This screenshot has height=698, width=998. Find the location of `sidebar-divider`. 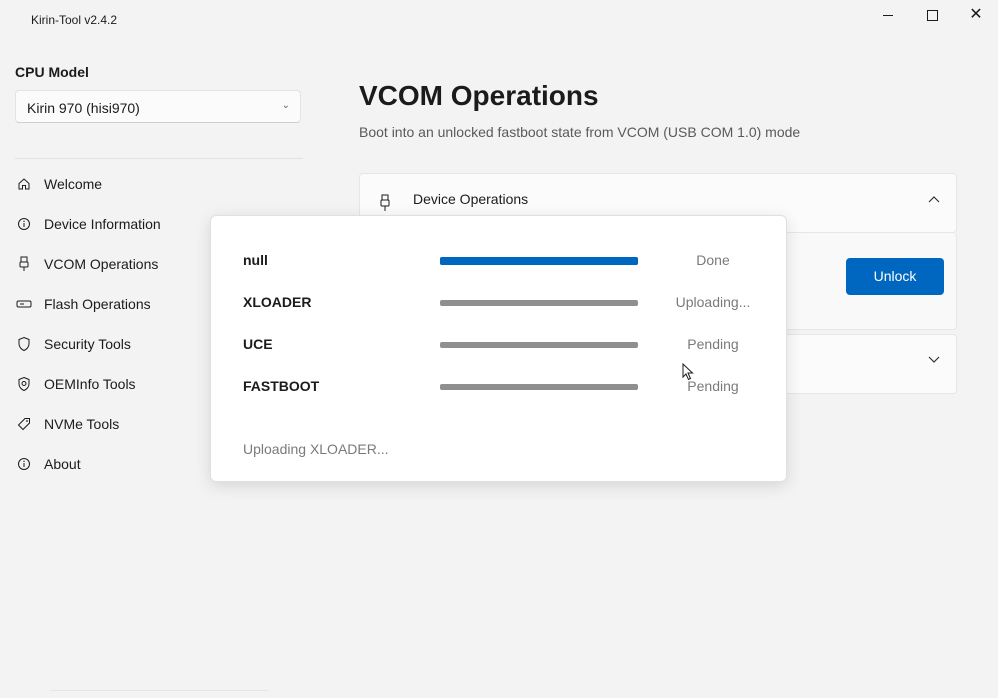

sidebar-divider is located at coordinates (159, 158).